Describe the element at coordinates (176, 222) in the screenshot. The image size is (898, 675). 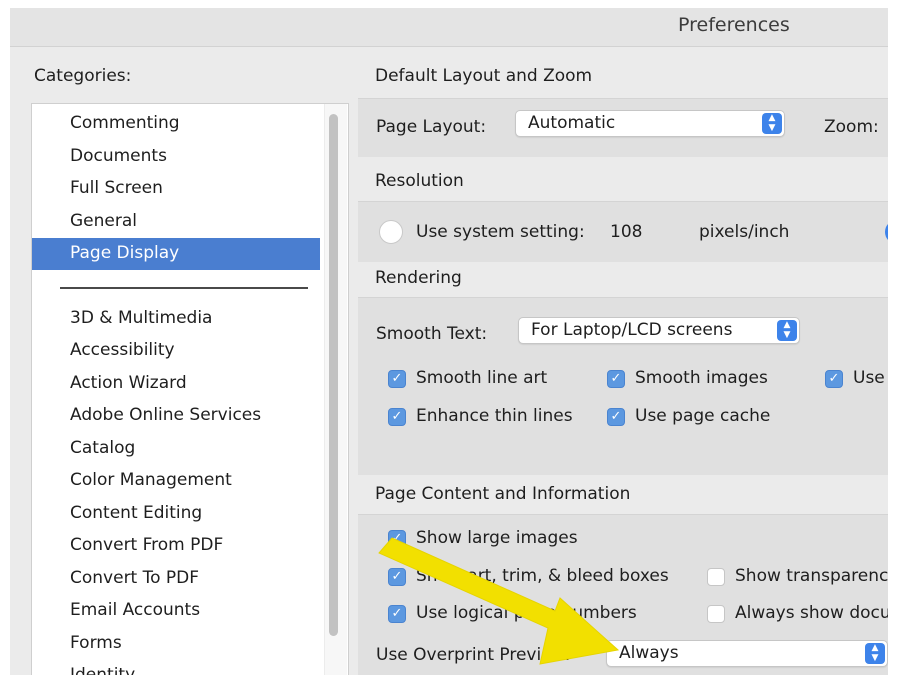
I see `category-general: General` at that location.